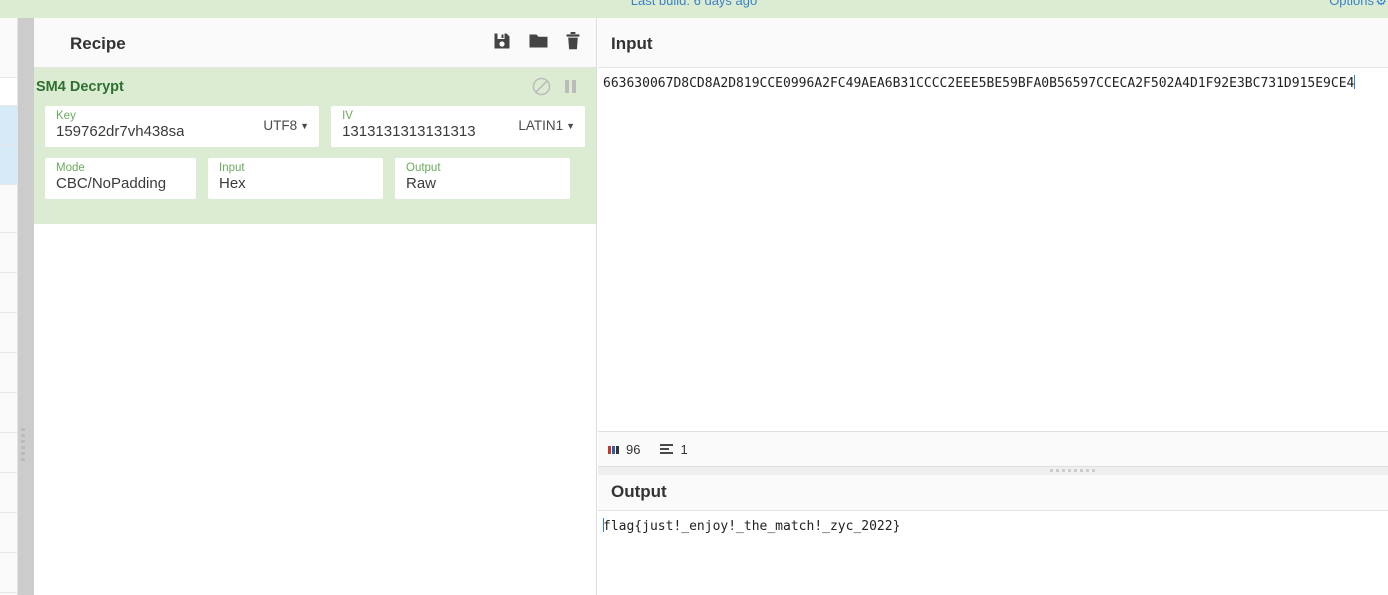  Describe the element at coordinates (694, 9) in the screenshot. I see `top-banner: Last build: 6 days ago Options ⚙` at that location.